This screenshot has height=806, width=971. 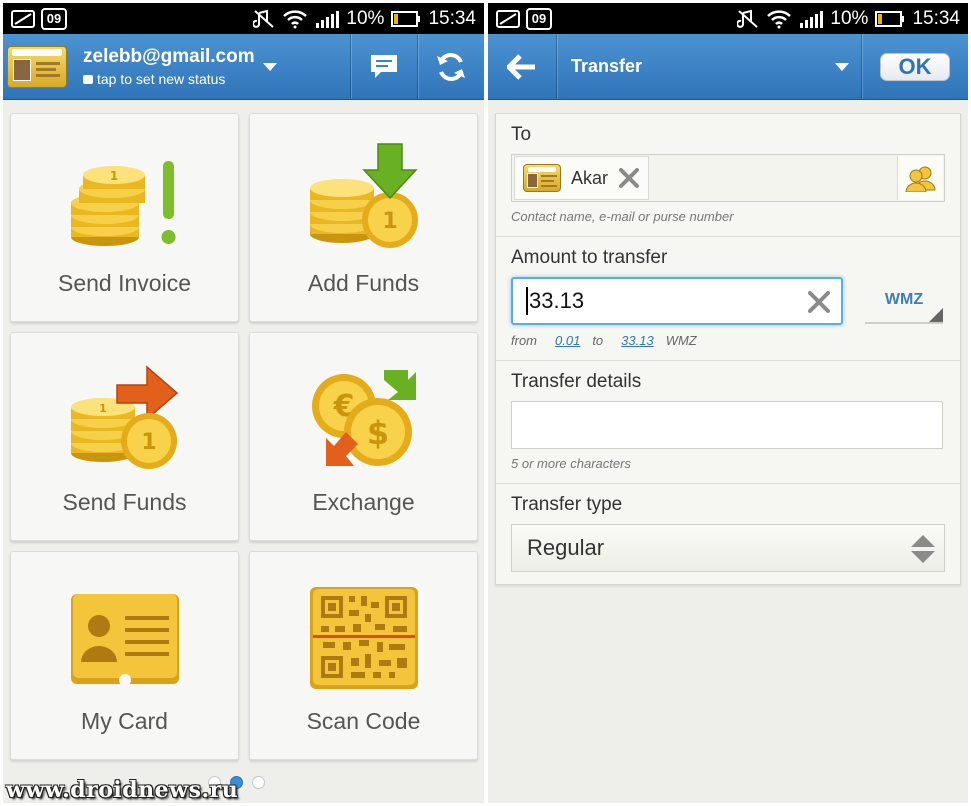 What do you see at coordinates (363, 638) in the screenshot?
I see `scan-code-icon` at bounding box center [363, 638].